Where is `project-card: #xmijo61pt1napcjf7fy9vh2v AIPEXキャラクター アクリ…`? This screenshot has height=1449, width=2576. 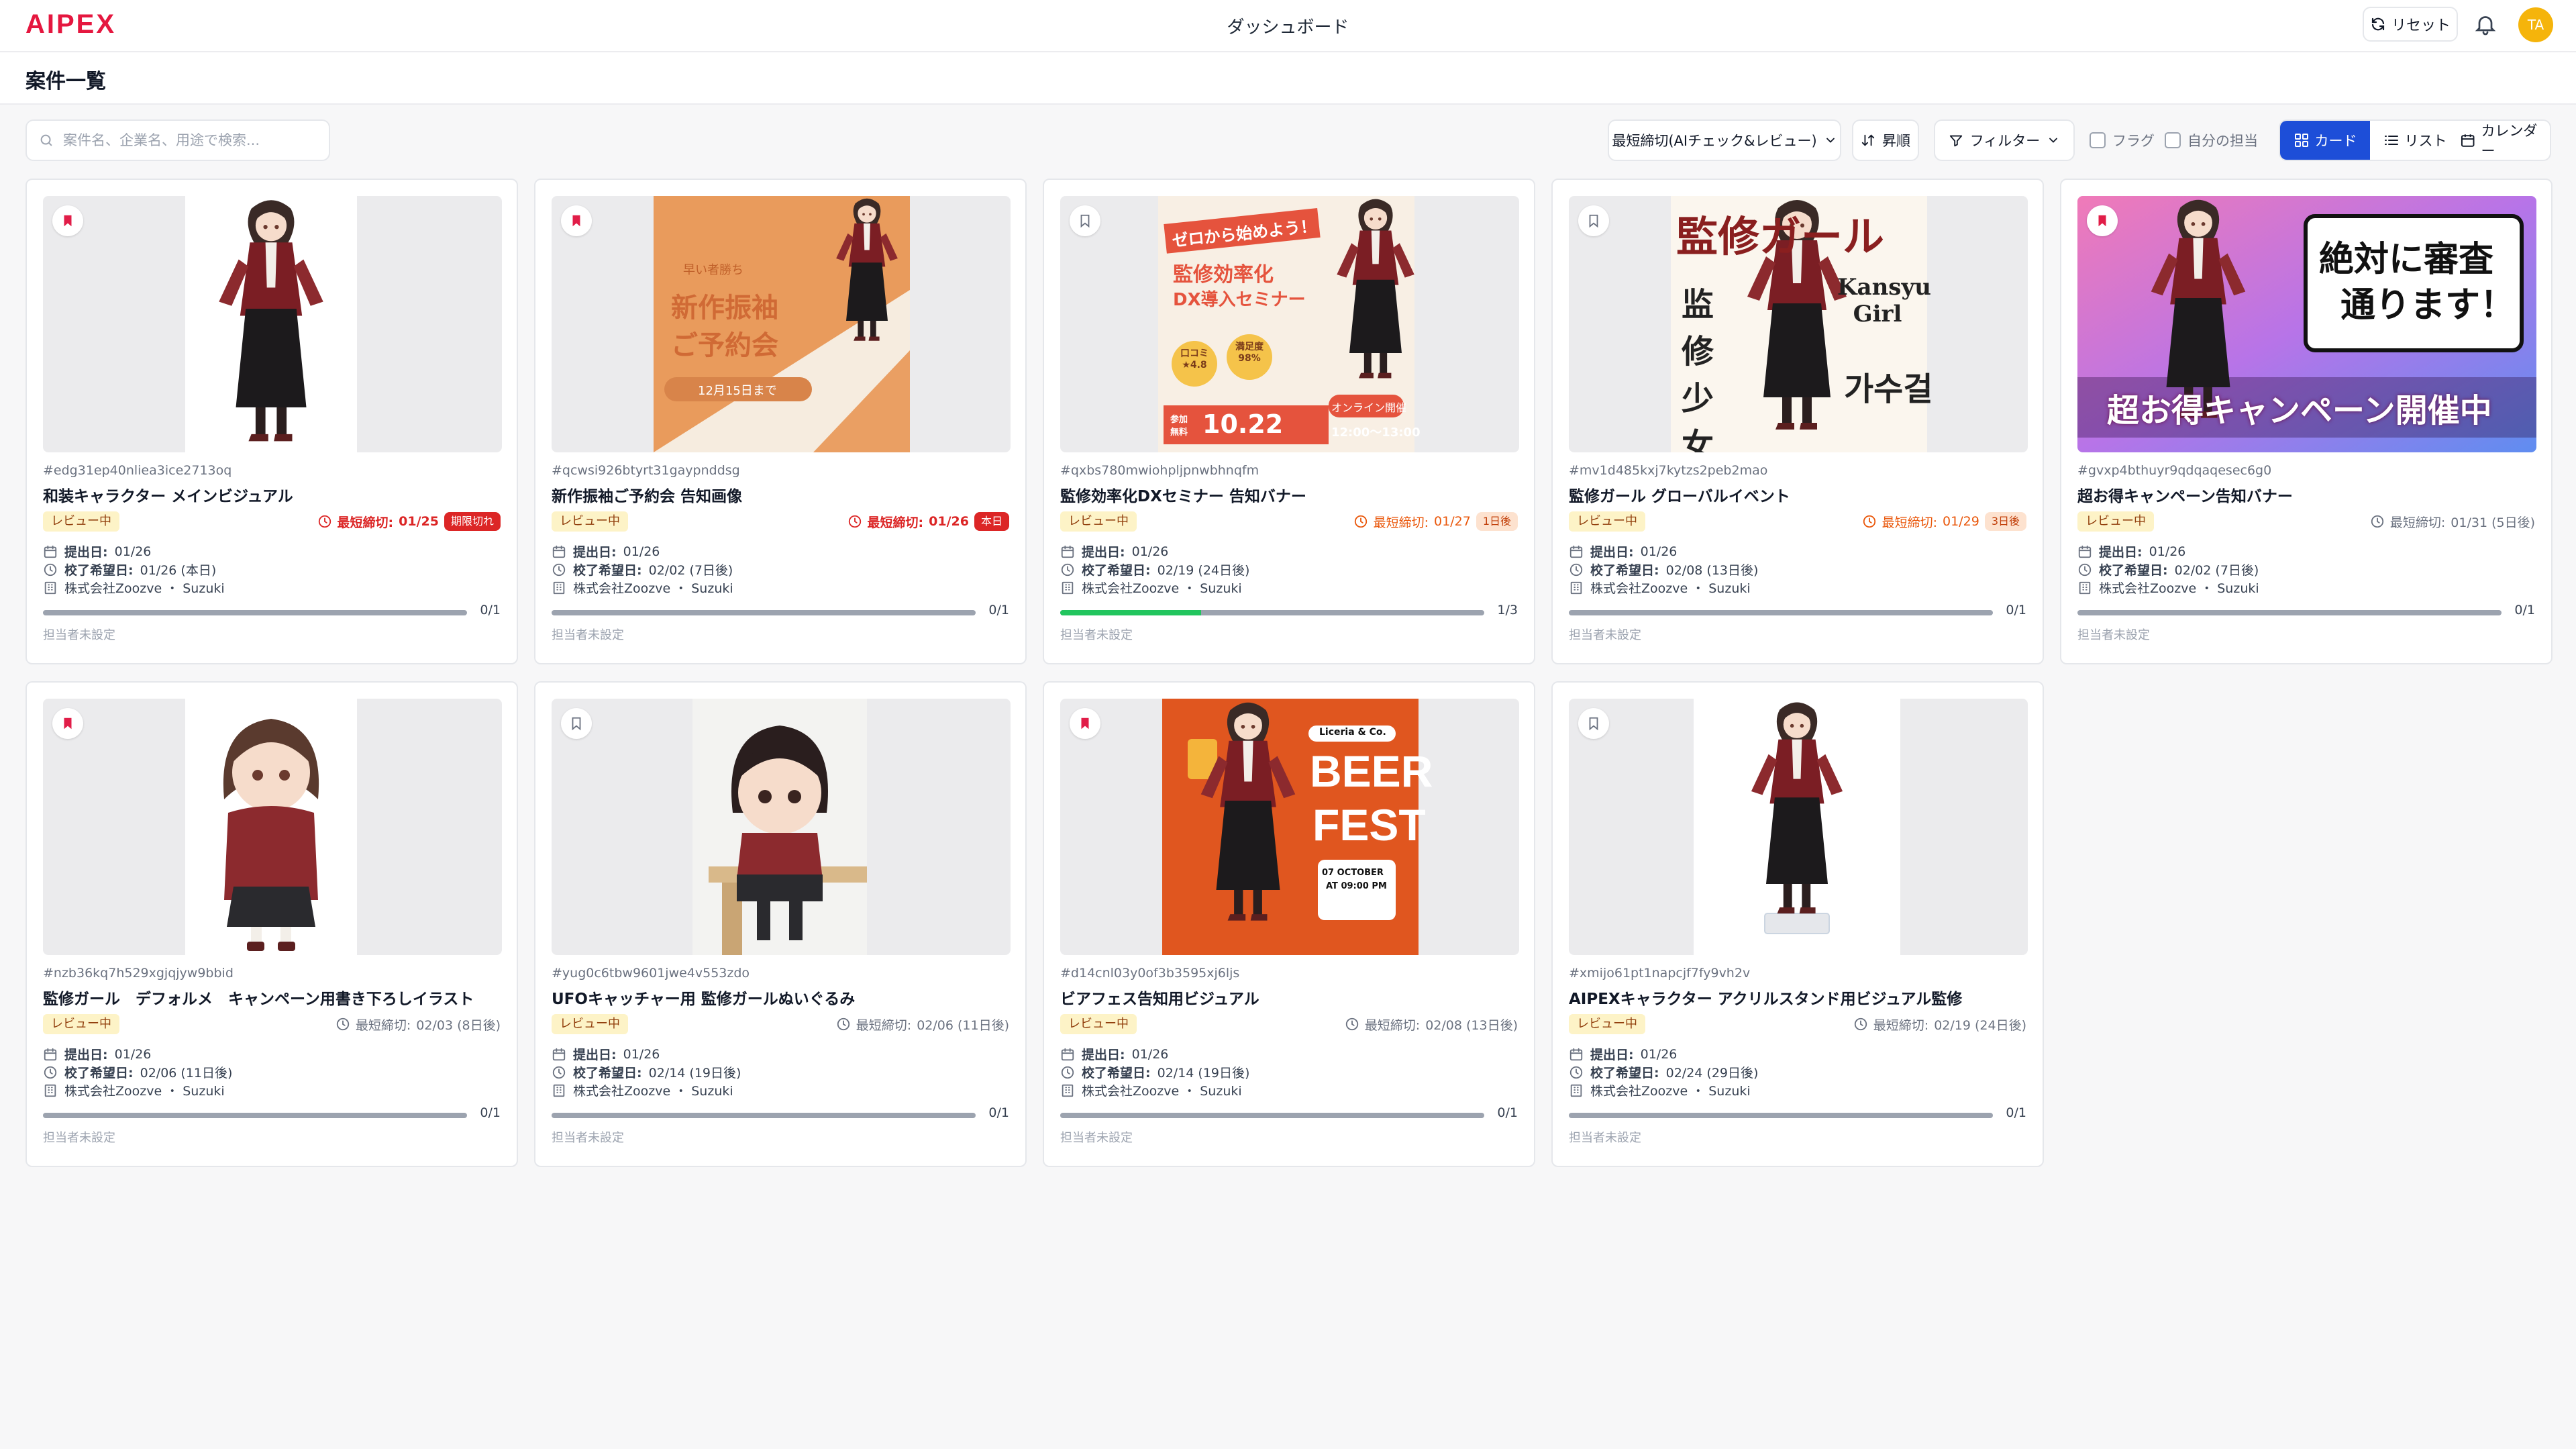
project-card: #xmijo61pt1napcjf7fy9vh2v AIPEXキャラクター アクリ… is located at coordinates (1797, 924).